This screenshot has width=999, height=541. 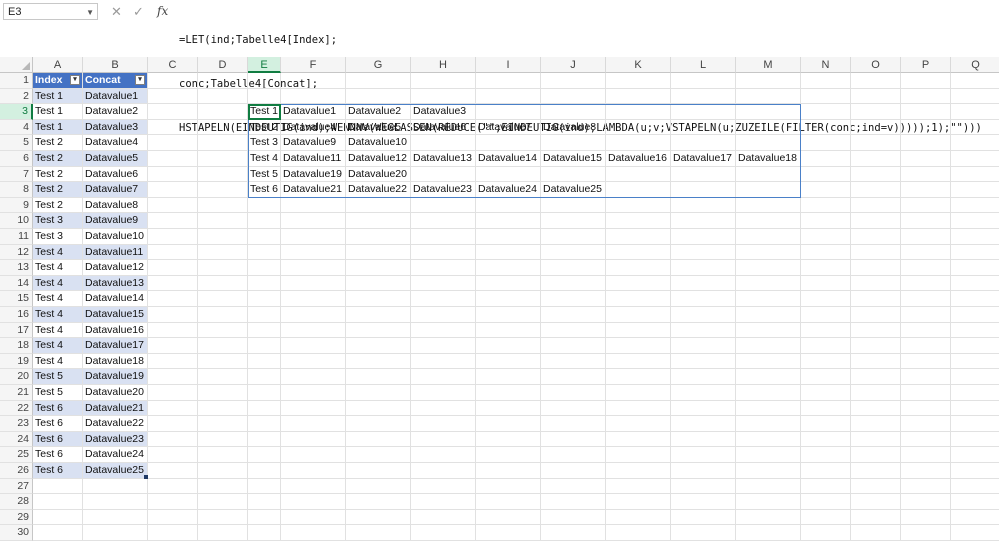 What do you see at coordinates (264, 65) in the screenshot?
I see `column-header-e: E` at bounding box center [264, 65].